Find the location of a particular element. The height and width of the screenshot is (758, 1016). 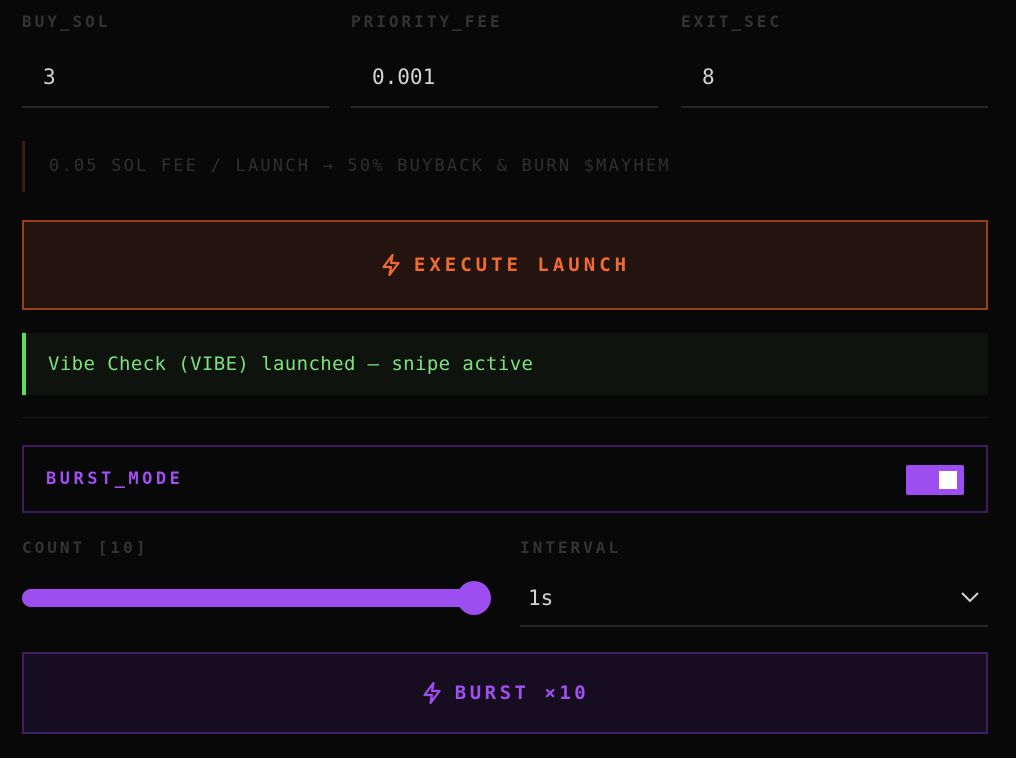

execute-launch-label: EXECUTE LAUNCH is located at coordinates (522, 265).